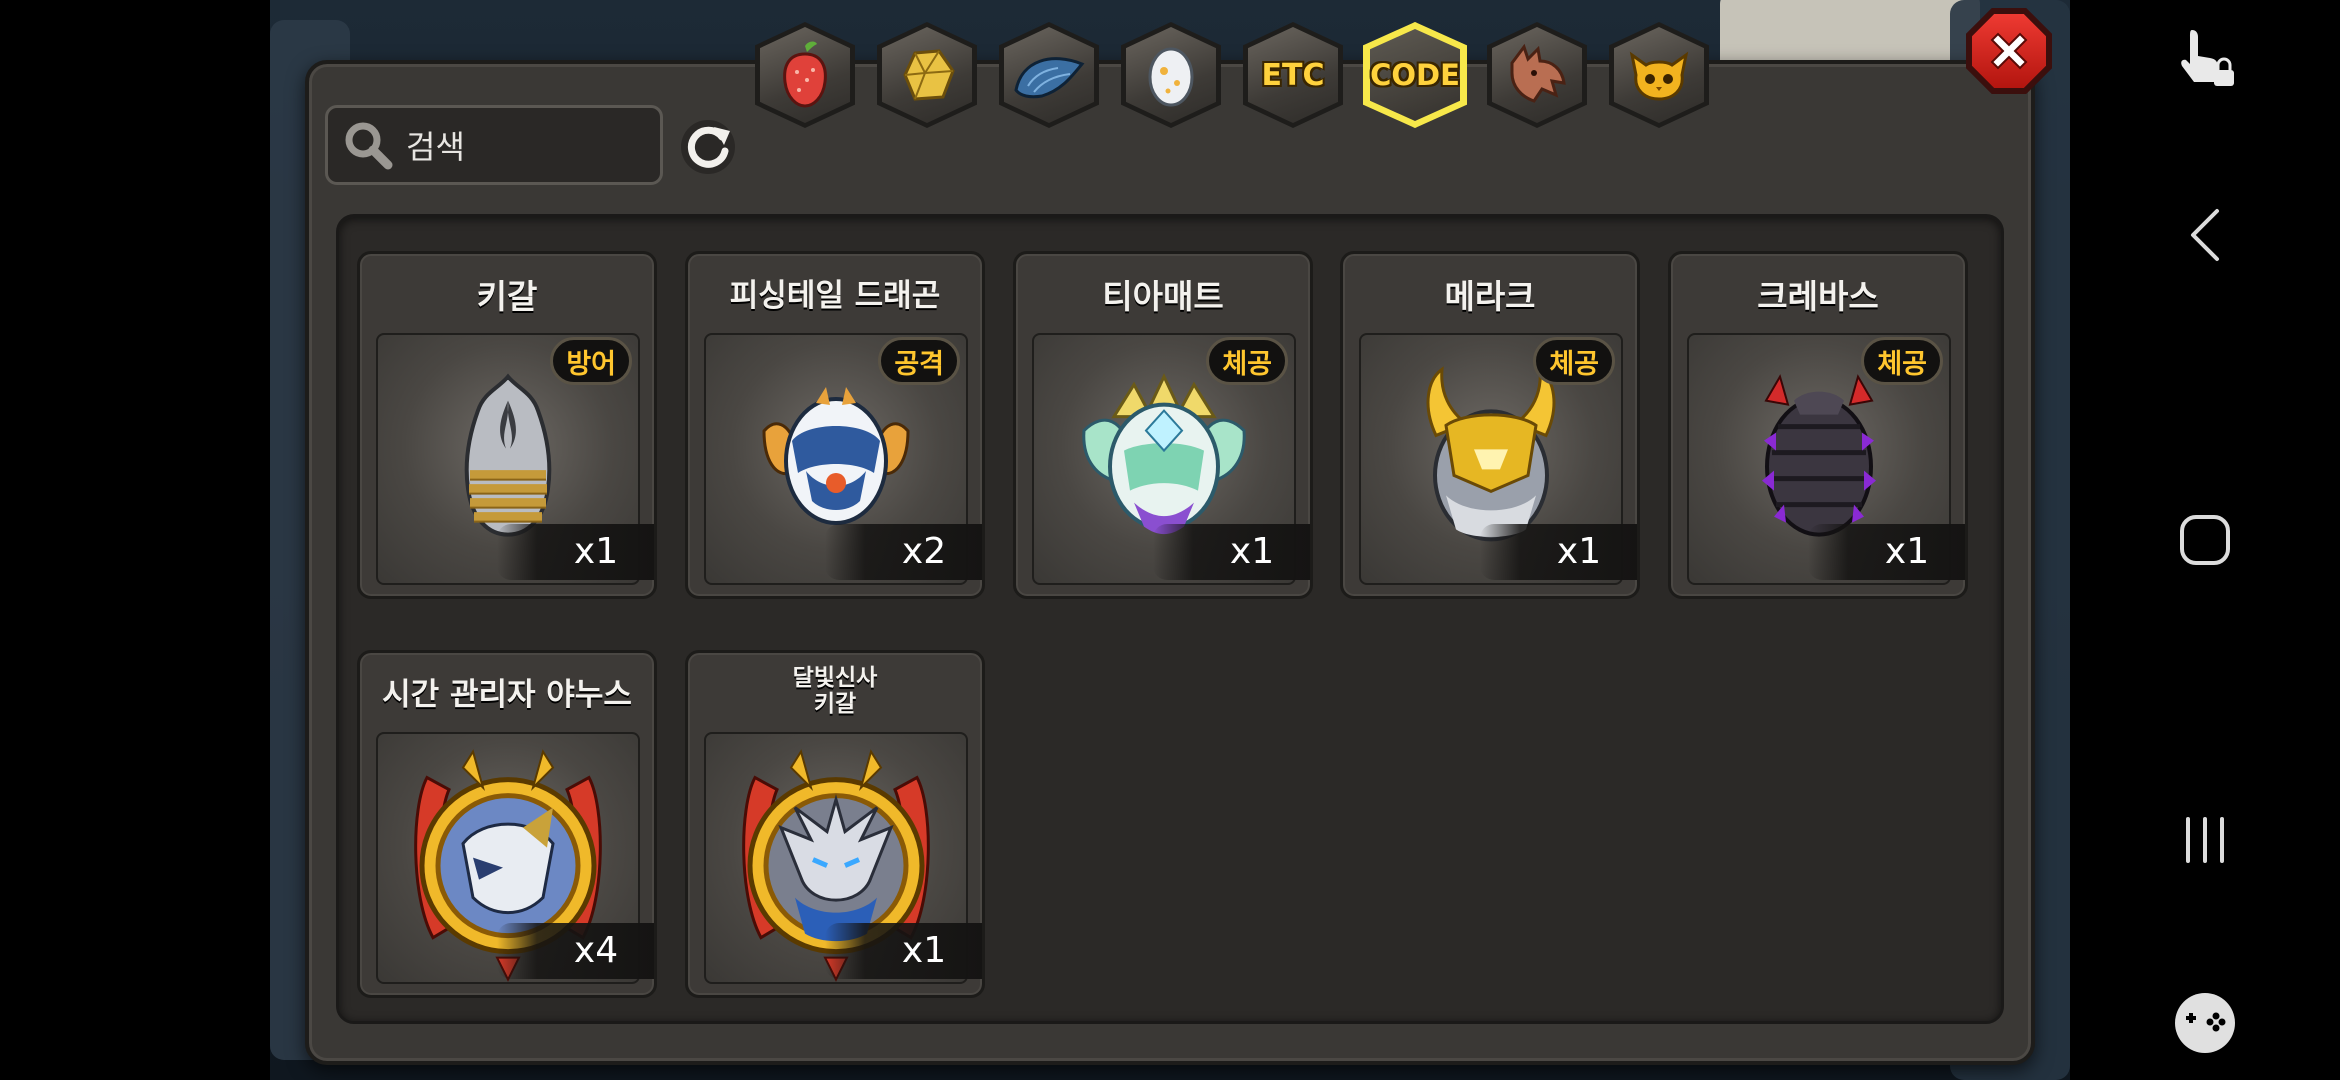  I want to click on item-card: 달빛신사 키갈 x1, so click(835, 824).